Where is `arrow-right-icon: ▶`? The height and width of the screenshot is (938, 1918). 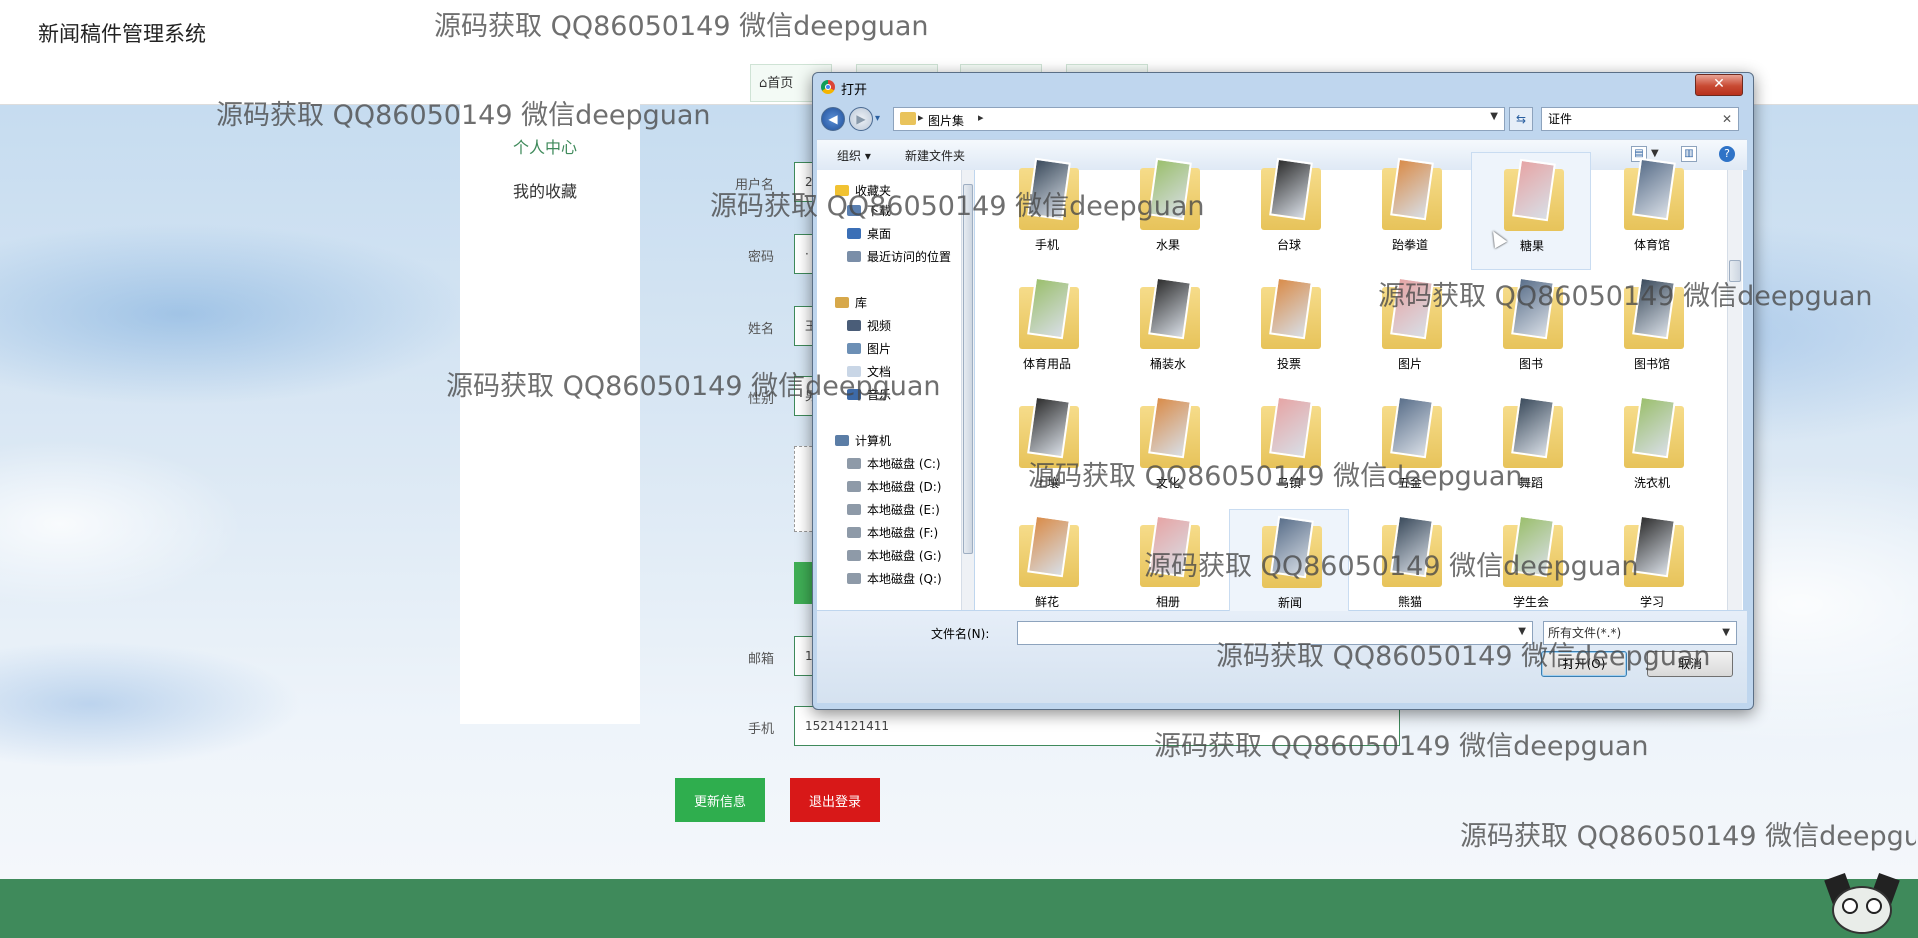 arrow-right-icon: ▶ is located at coordinates (861, 119).